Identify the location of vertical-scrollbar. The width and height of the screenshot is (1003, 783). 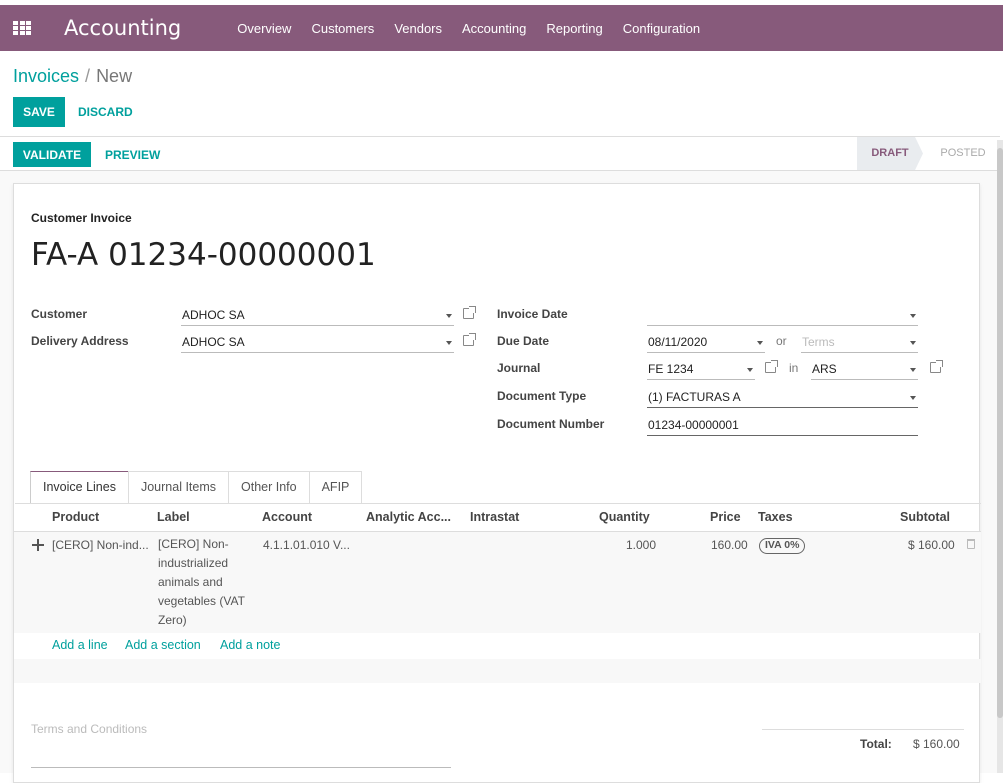
(1000, 456).